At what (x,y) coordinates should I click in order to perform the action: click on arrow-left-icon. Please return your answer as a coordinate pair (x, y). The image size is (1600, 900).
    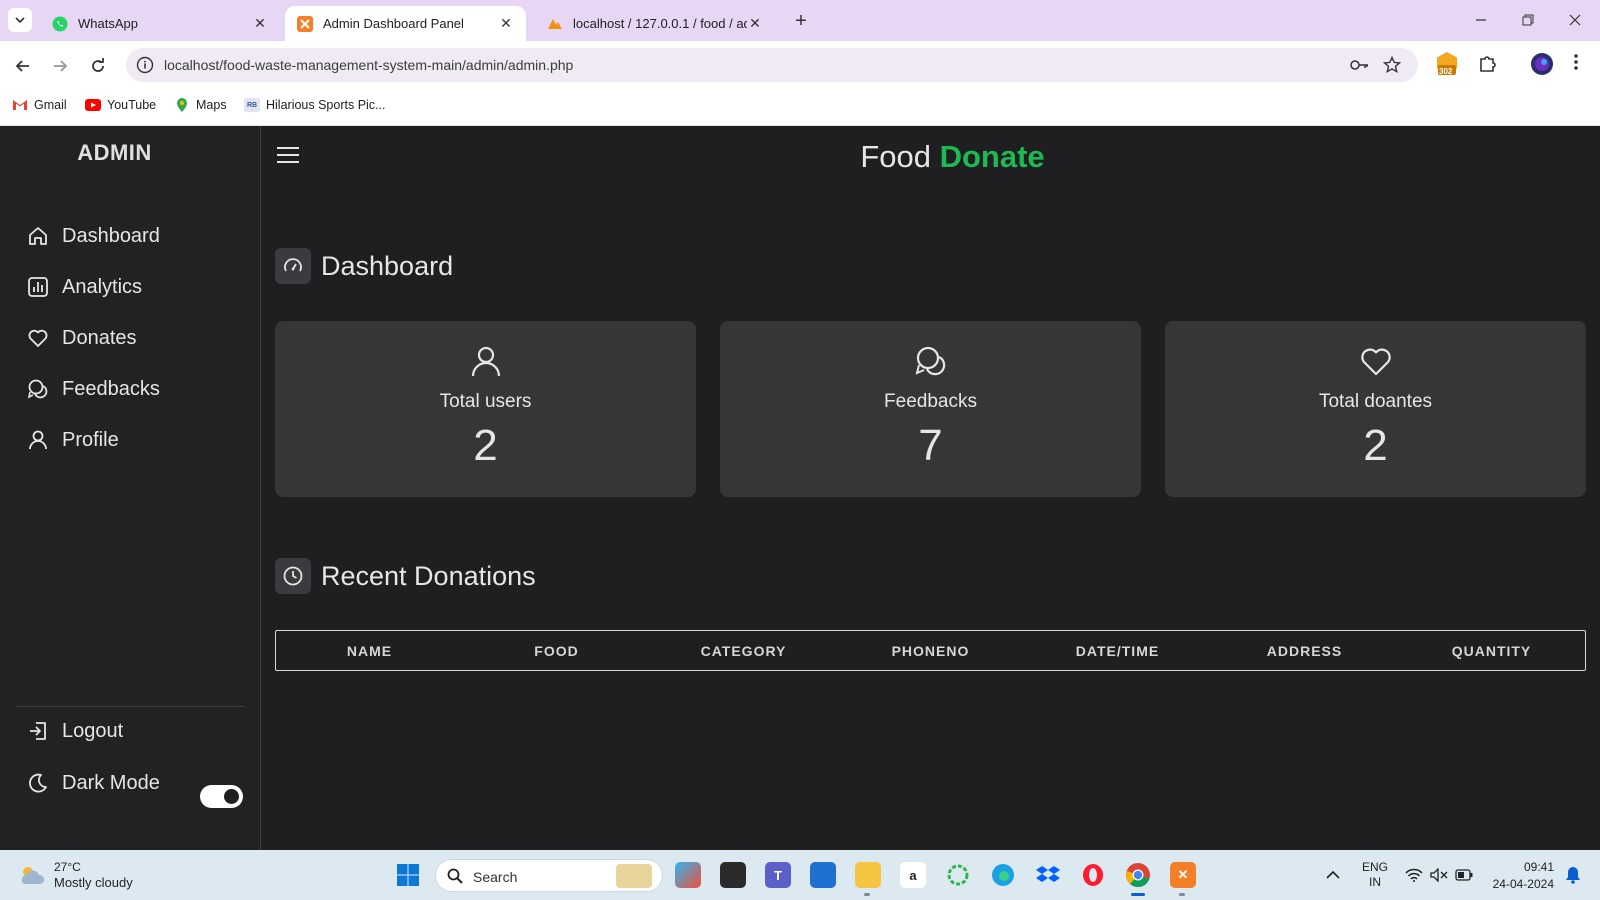
    Looking at the image, I should click on (22, 66).